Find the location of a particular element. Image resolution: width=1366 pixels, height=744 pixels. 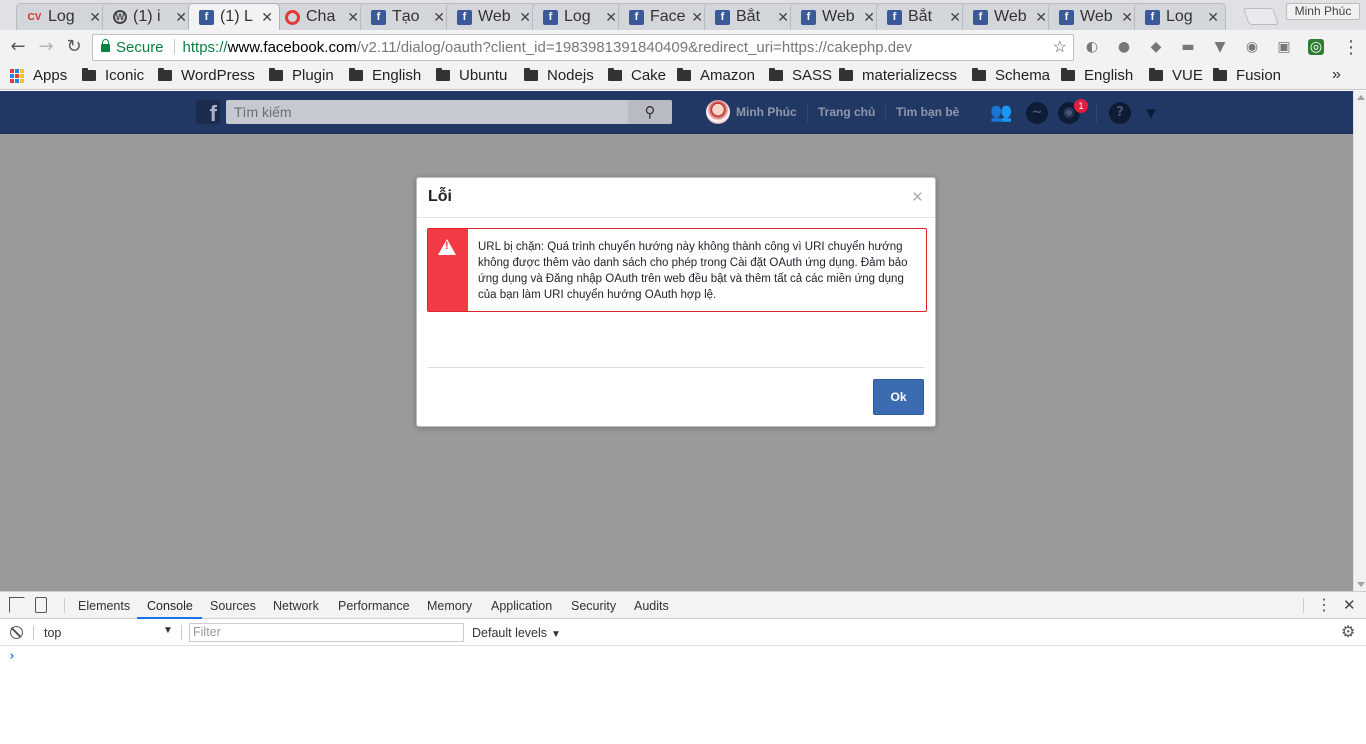

browser-tab-active: f (1) L ✕ is located at coordinates (234, 16).